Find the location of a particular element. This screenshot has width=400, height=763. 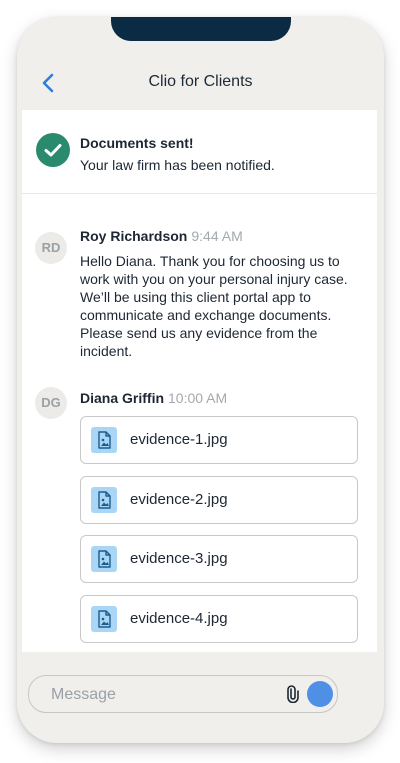

banner-title: Documents sent! is located at coordinates (137, 143).